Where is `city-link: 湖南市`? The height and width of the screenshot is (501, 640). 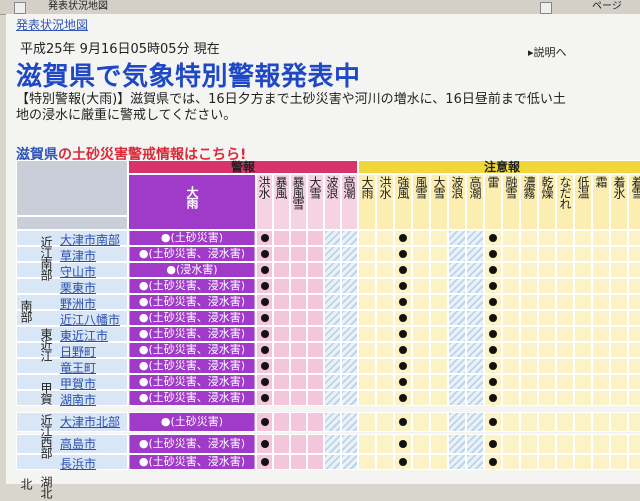 city-link: 湖南市 is located at coordinates (78, 399).